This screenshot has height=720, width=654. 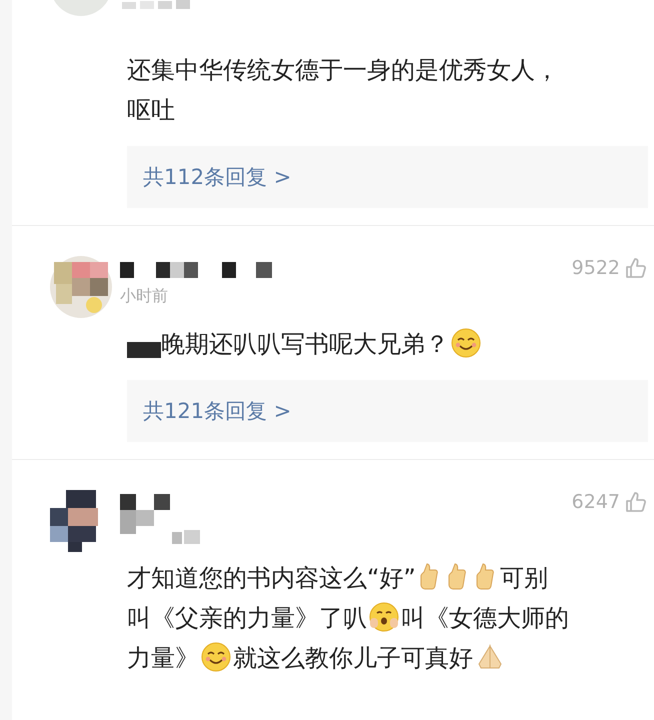 I want to click on comment-text: 就这么教你儿子可真好, so click(x=353, y=658).